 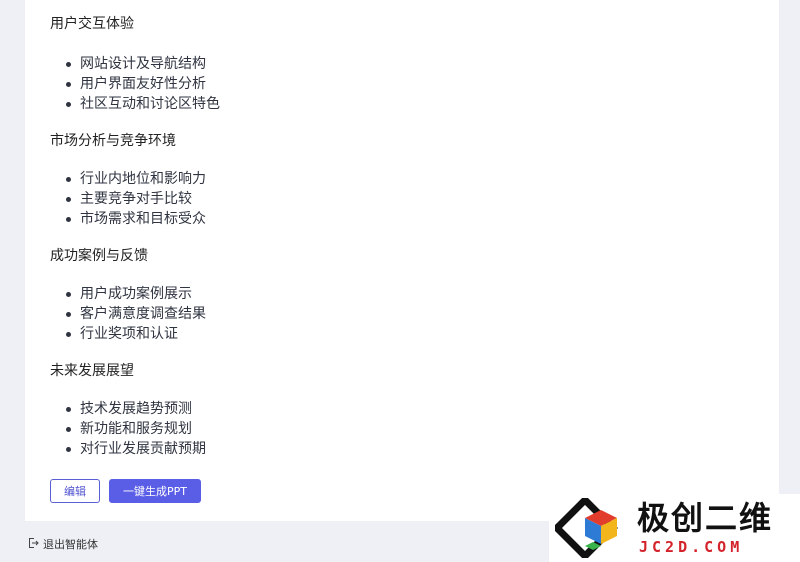 What do you see at coordinates (155, 491) in the screenshot?
I see `generate-ppt-button: 一键生成PPT` at bounding box center [155, 491].